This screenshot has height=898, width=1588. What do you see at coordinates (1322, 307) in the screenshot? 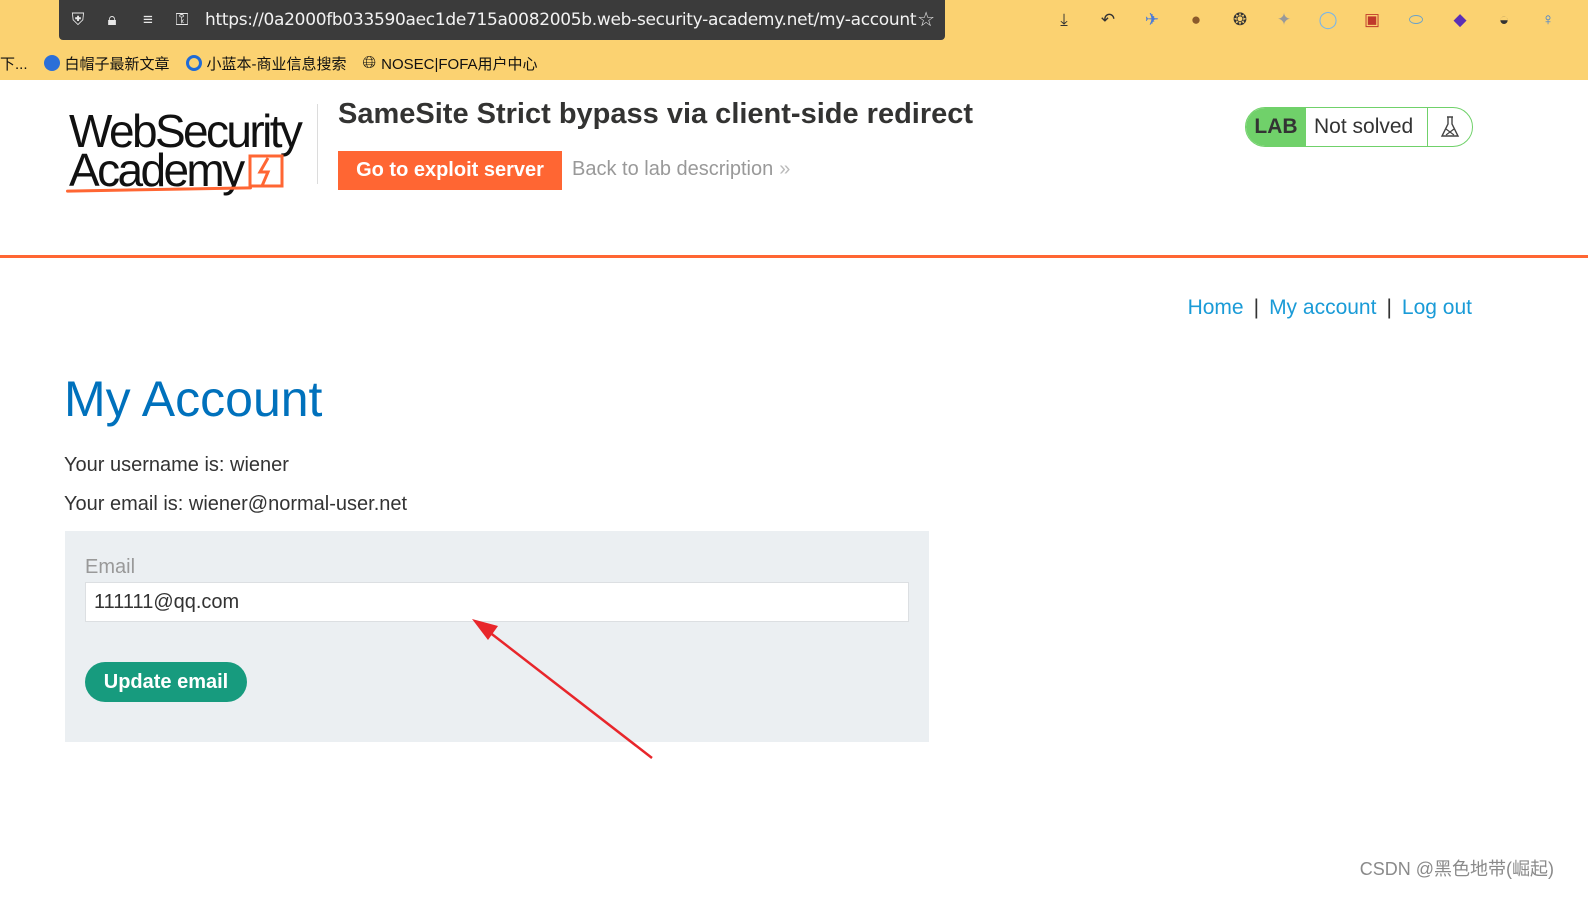
I see `nav-my-account-link: My account` at bounding box center [1322, 307].